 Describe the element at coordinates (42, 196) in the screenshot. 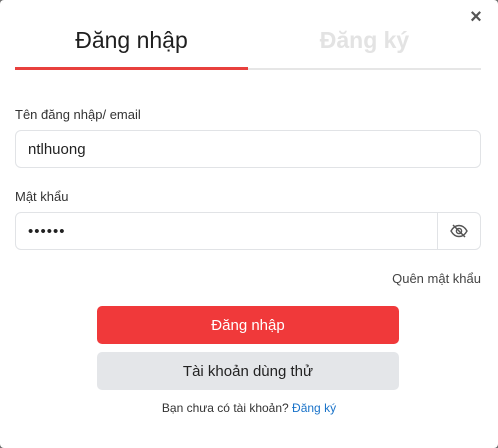

I see `password-label: Mật khẩu` at that location.